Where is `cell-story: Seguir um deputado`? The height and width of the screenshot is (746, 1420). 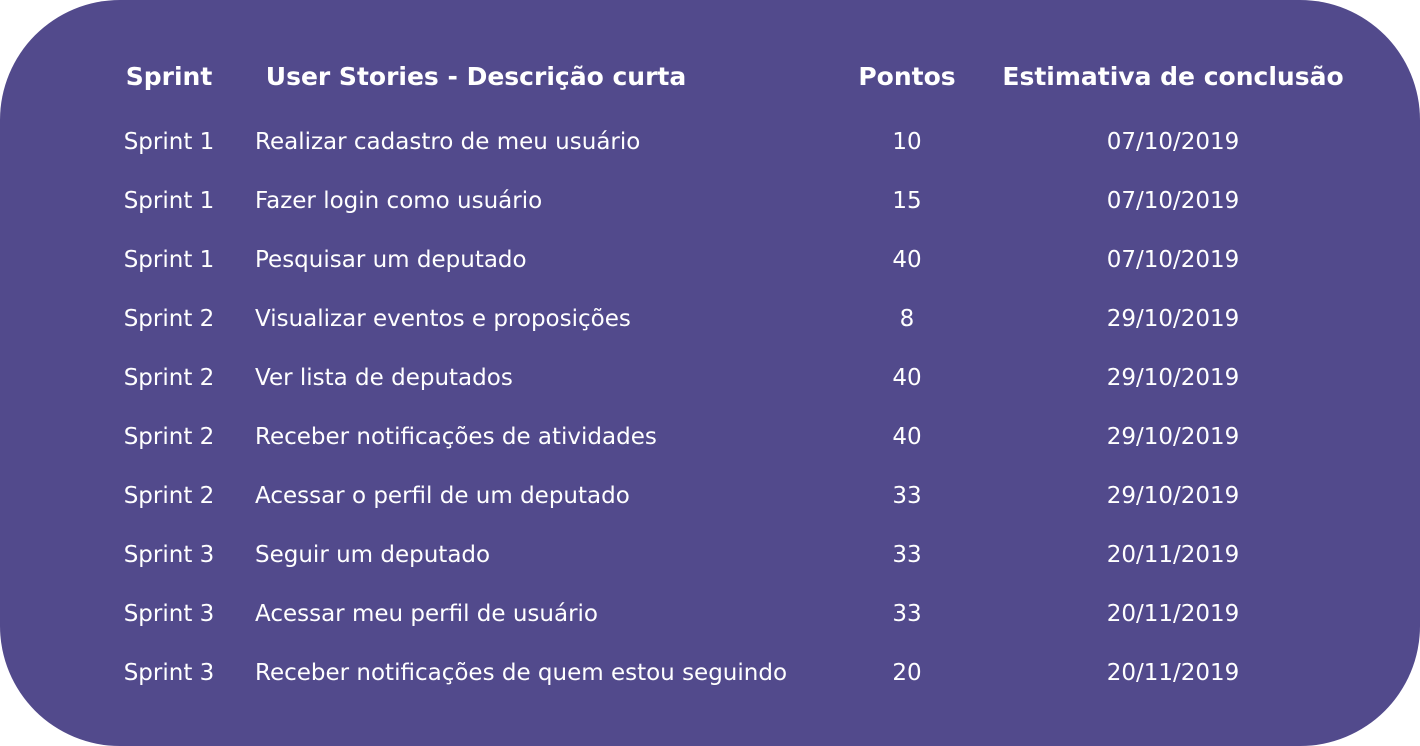 cell-story: Seguir um deputado is located at coordinates (373, 554).